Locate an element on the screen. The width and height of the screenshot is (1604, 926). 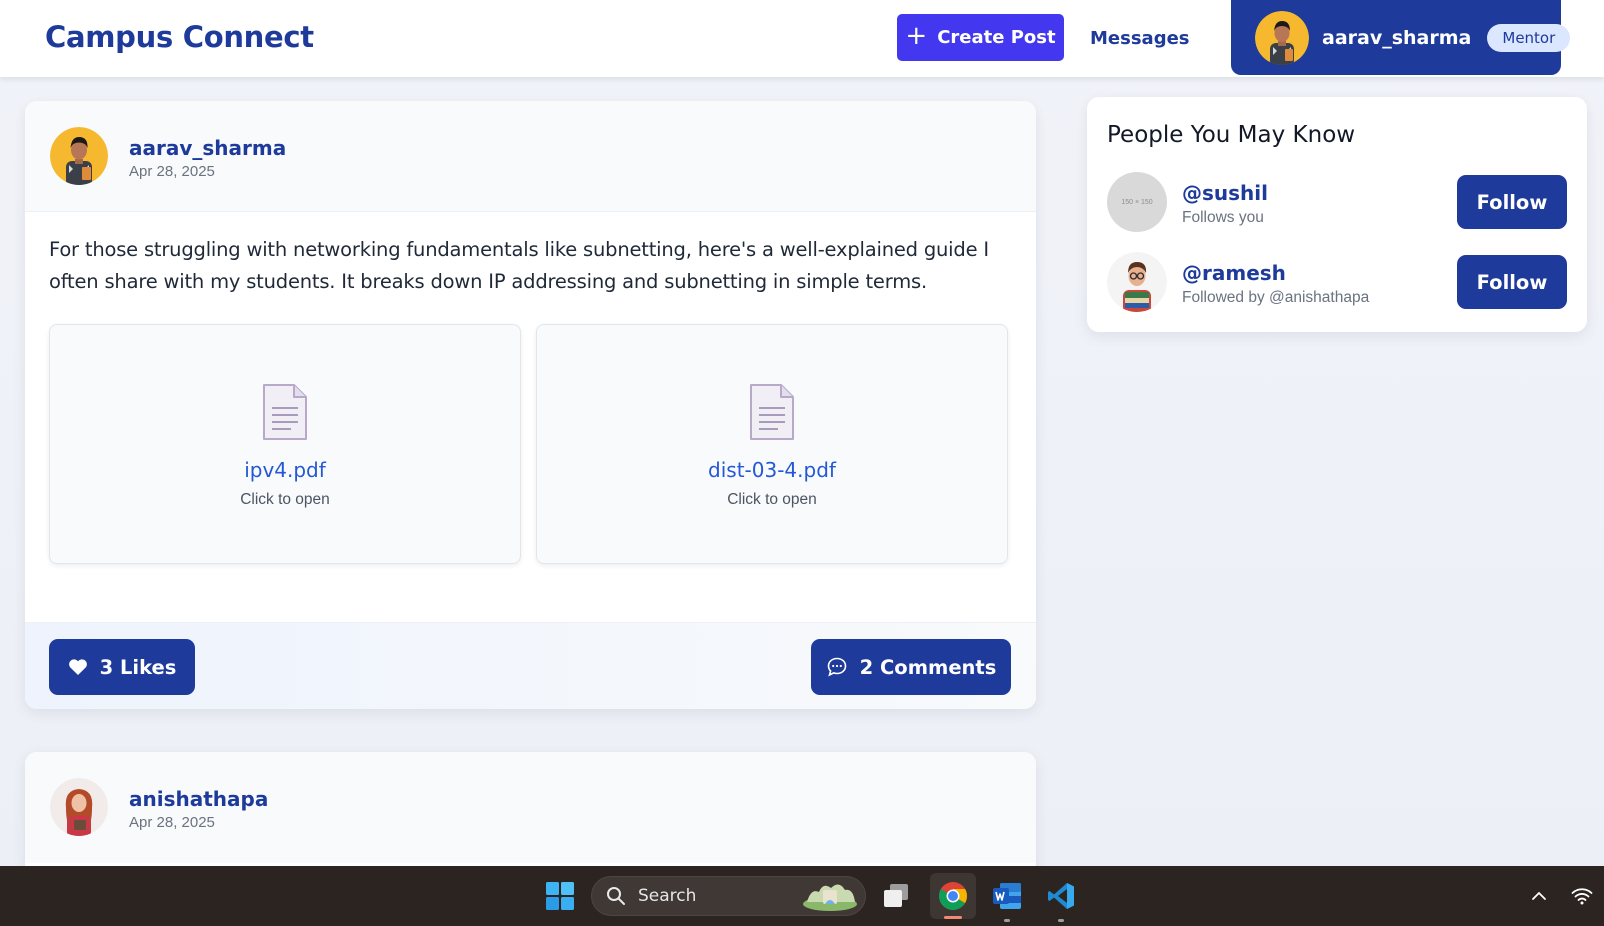
create-post-button: + Create Post is located at coordinates (980, 37).